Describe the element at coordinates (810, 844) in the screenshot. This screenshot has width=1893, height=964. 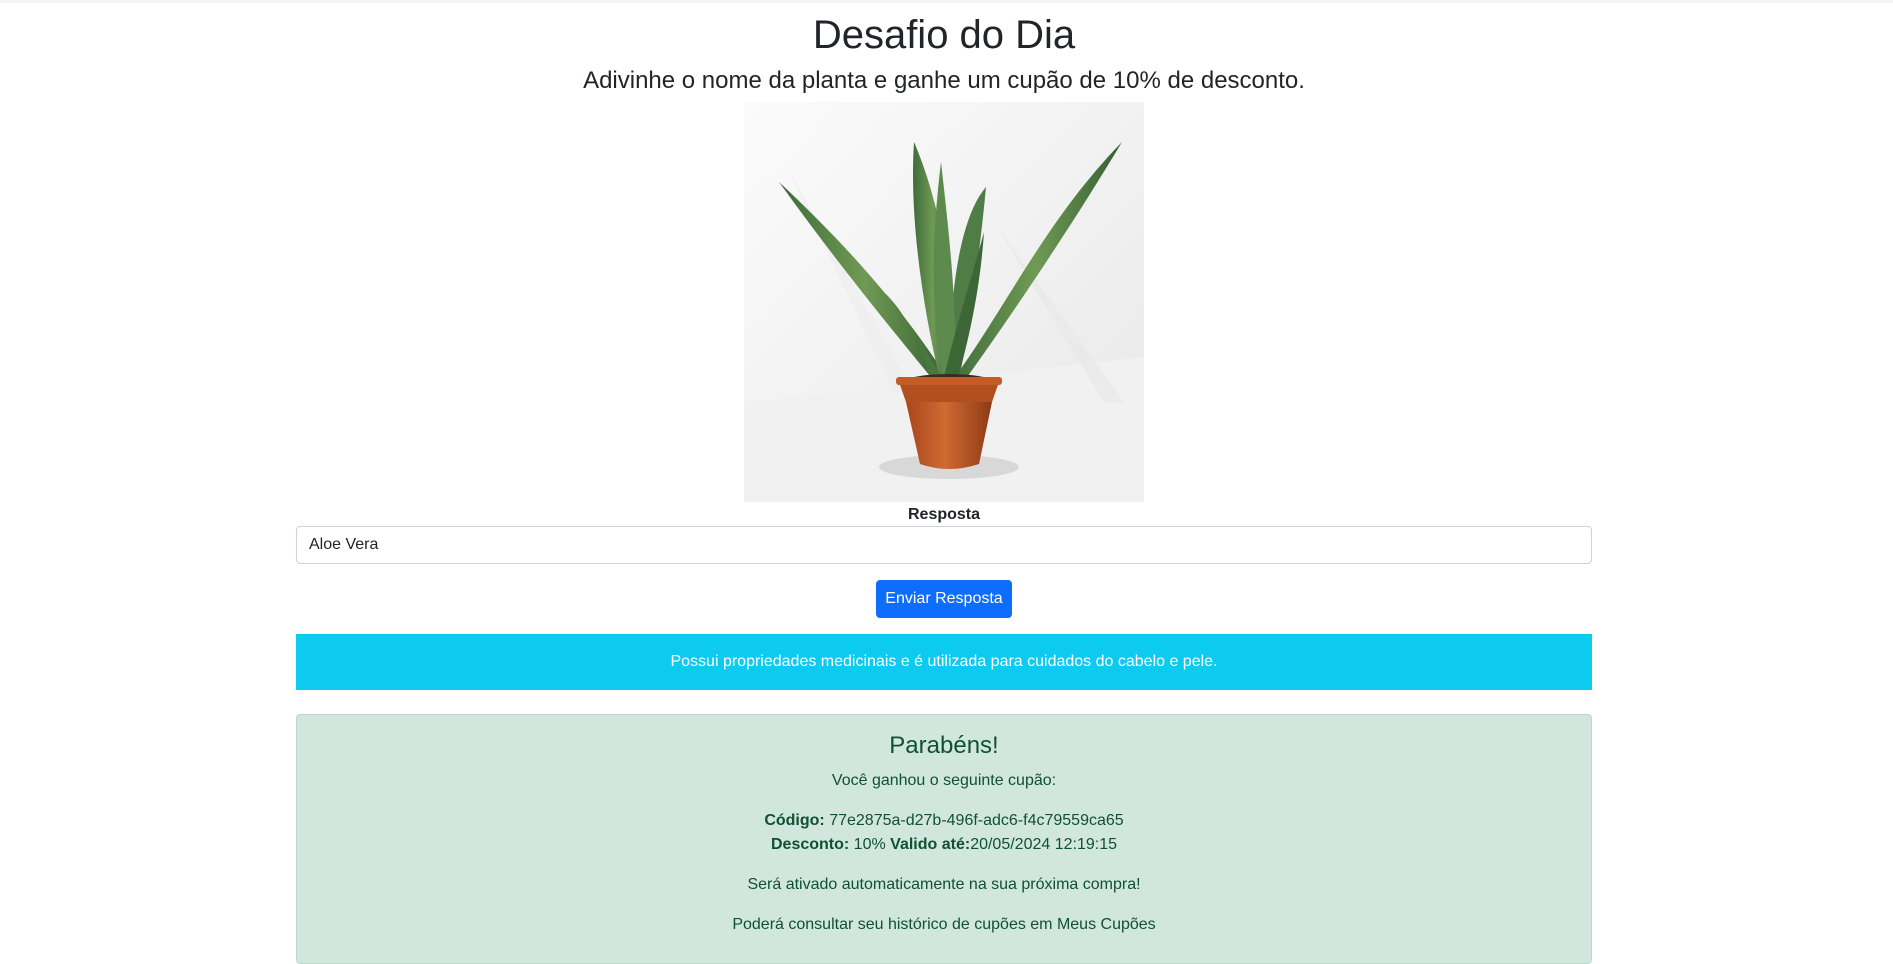
I see `discount-label: Desconto:` at that location.